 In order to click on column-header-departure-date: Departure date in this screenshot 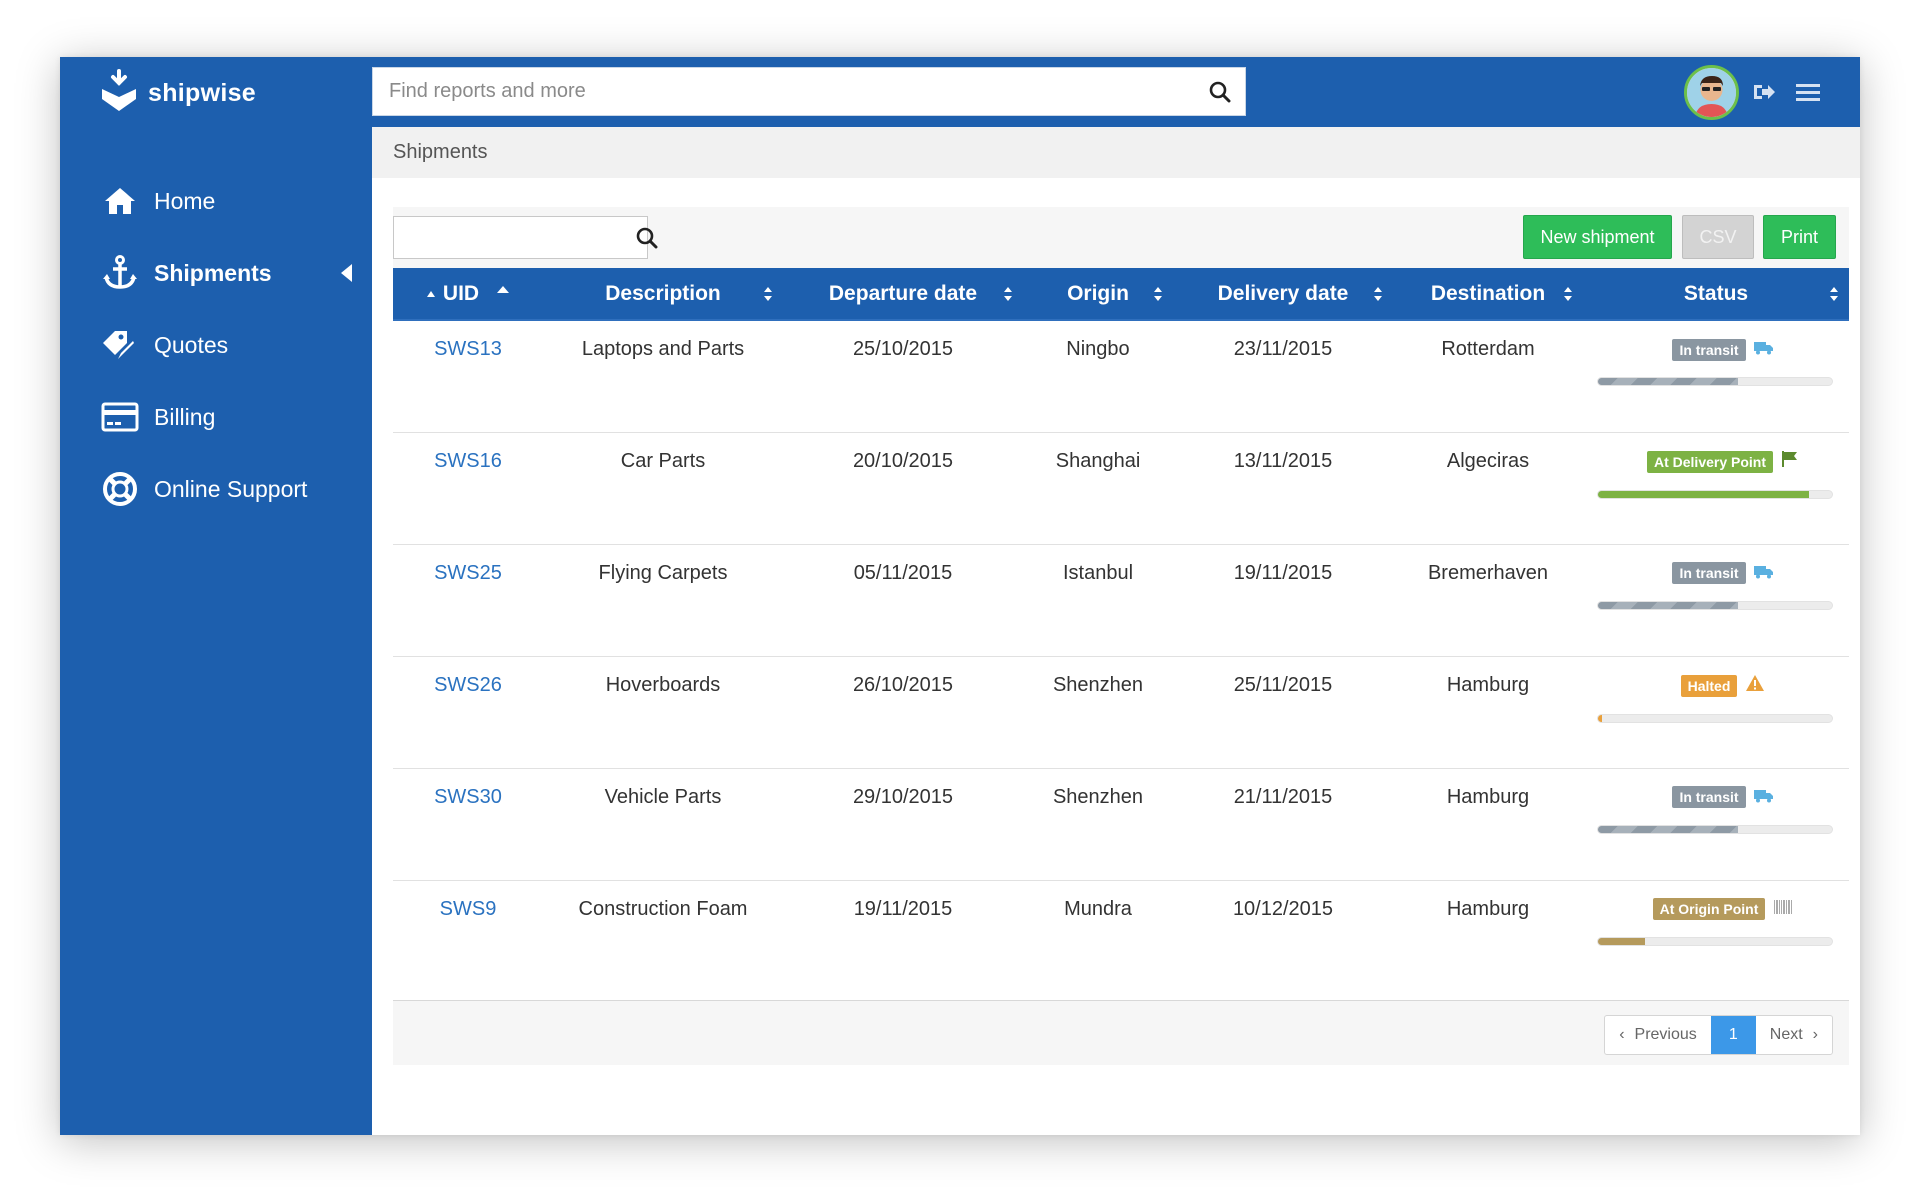, I will do `click(903, 294)`.